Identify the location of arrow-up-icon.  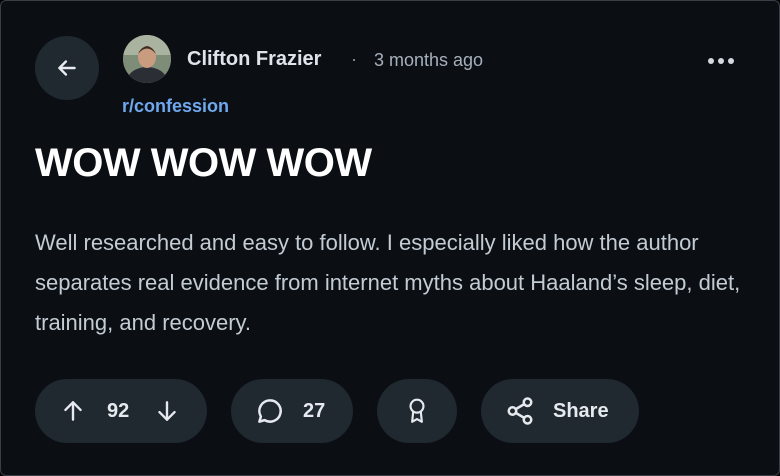
(73, 411).